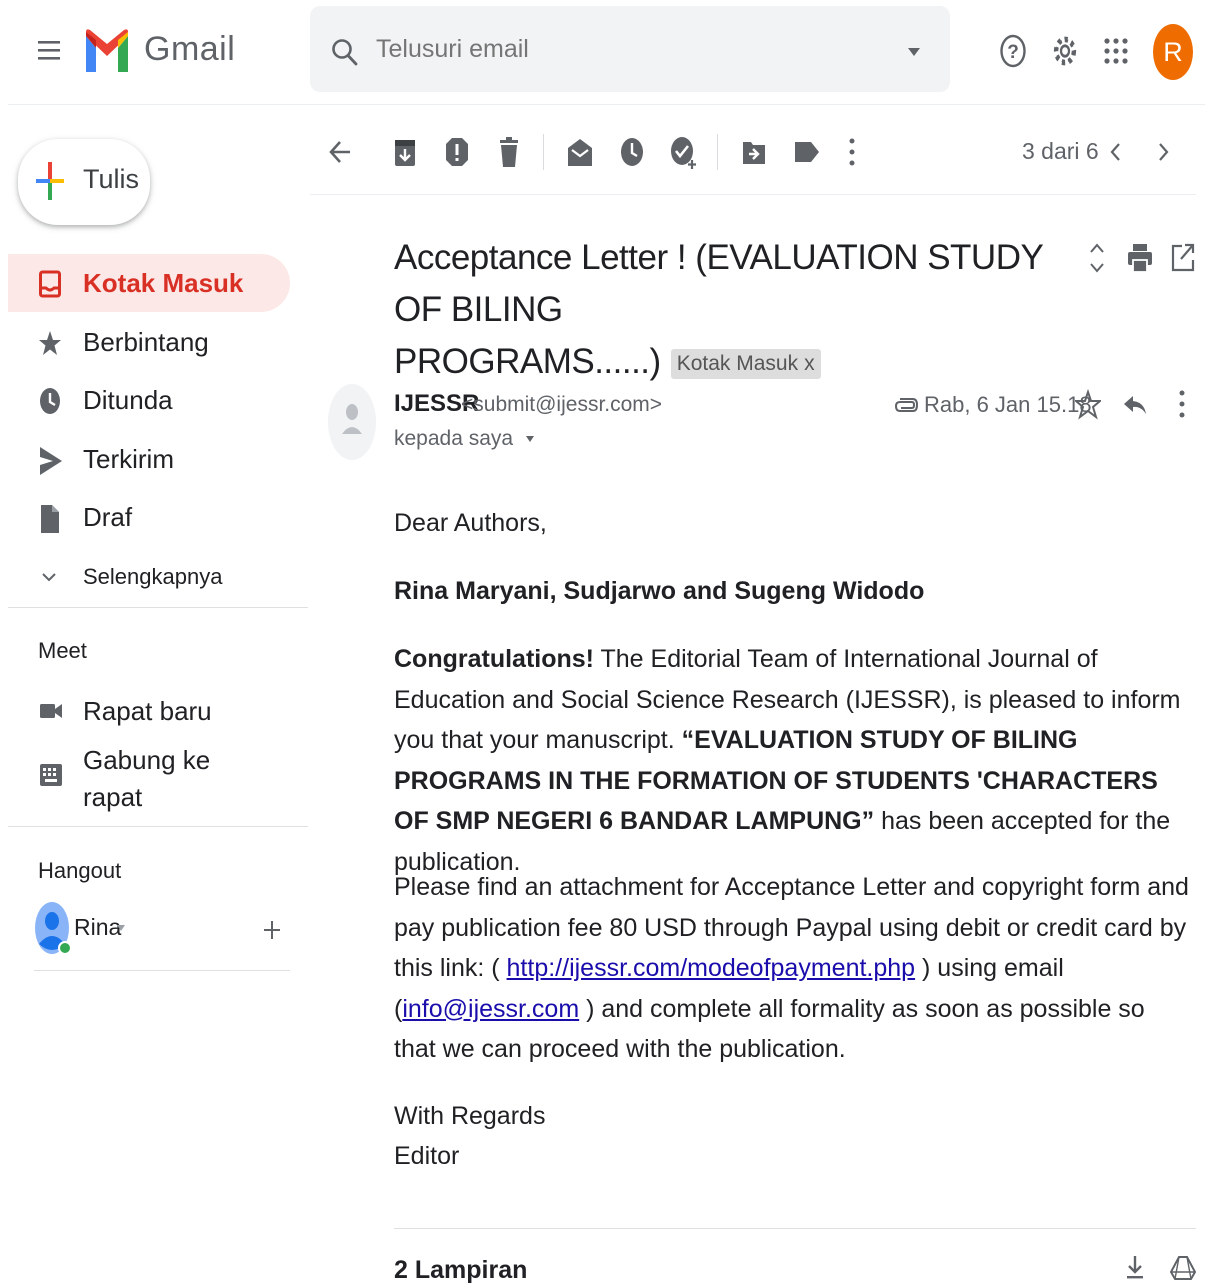 The height and width of the screenshot is (1285, 1205). What do you see at coordinates (659, 591) in the screenshot?
I see `email-authors: Rina Maryani, Sudjarwo and Sugeng Widodo` at bounding box center [659, 591].